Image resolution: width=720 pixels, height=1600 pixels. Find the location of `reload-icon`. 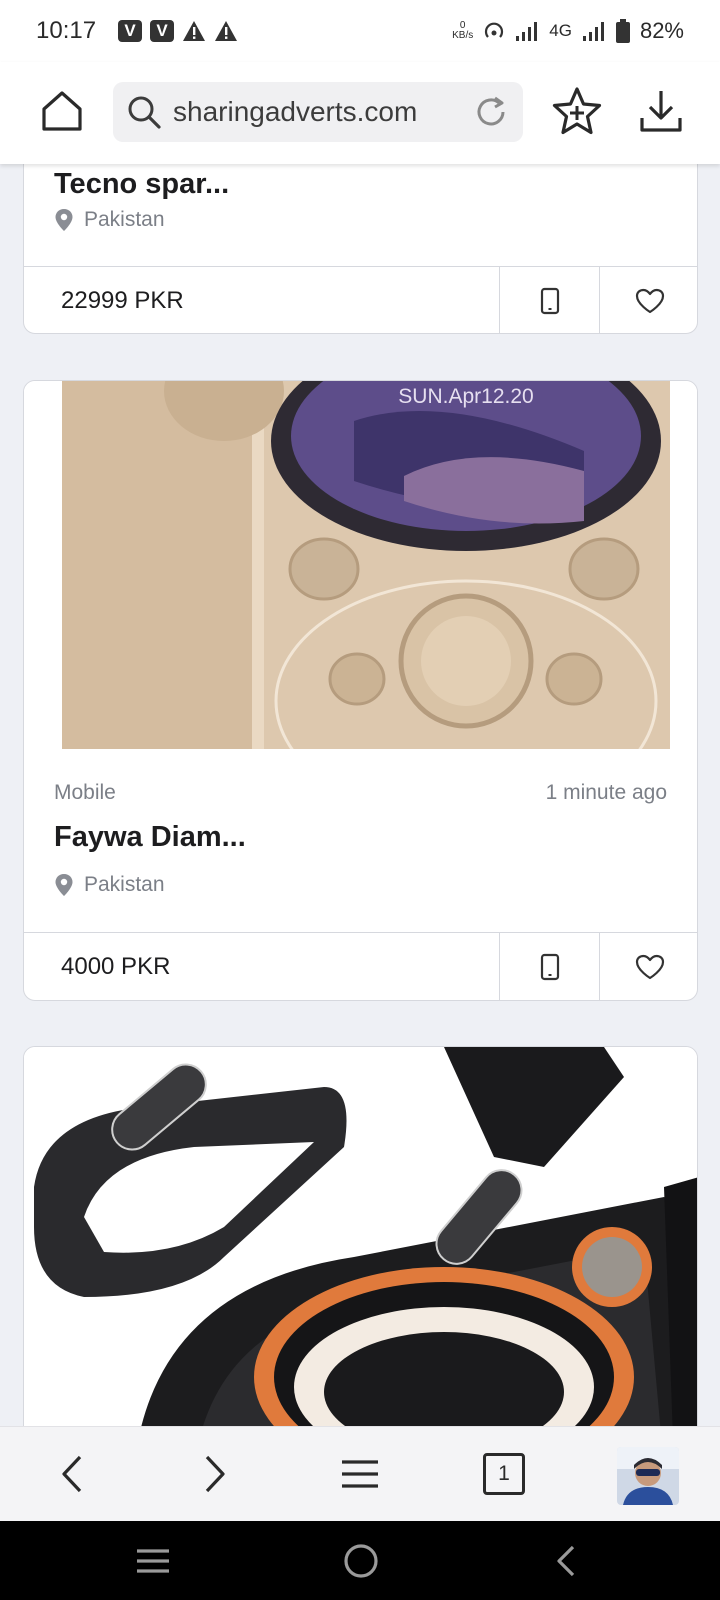

reload-icon is located at coordinates (491, 112).